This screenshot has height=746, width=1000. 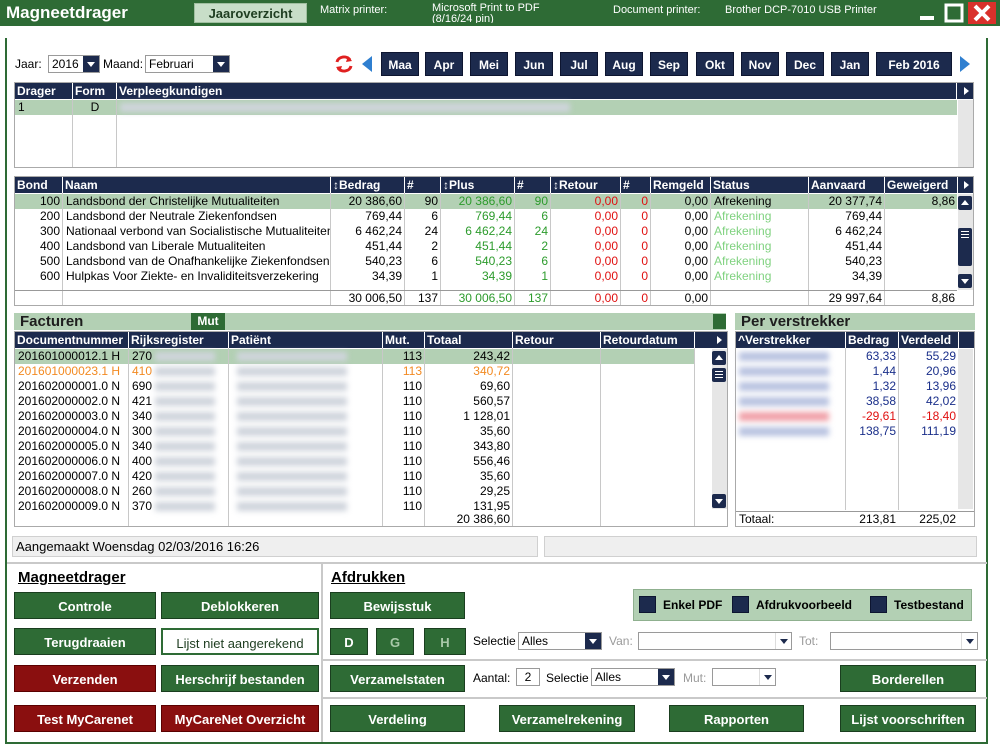 What do you see at coordinates (208, 321) in the screenshot?
I see `mut-tag: Mut` at bounding box center [208, 321].